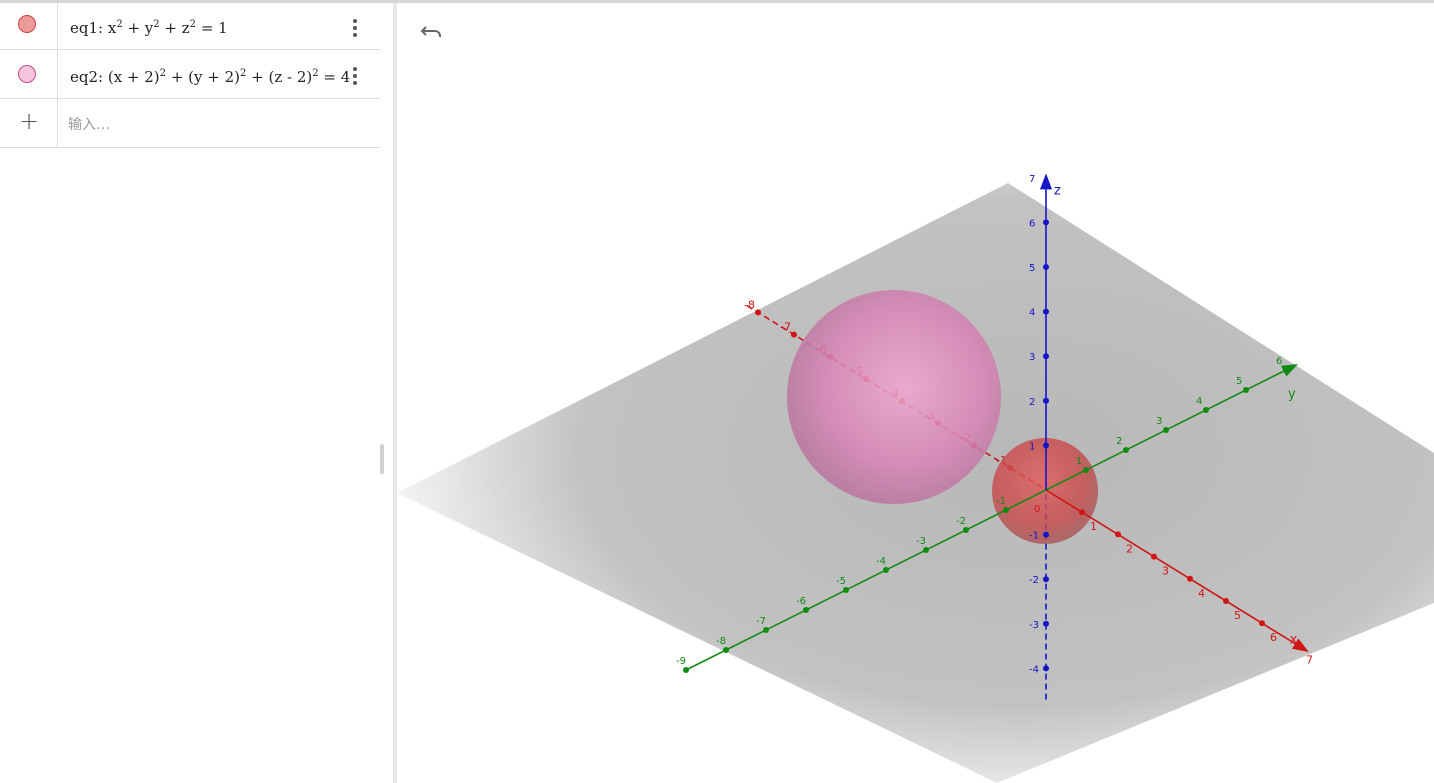 The image size is (1434, 783). I want to click on sphere-eq2, so click(894, 397).